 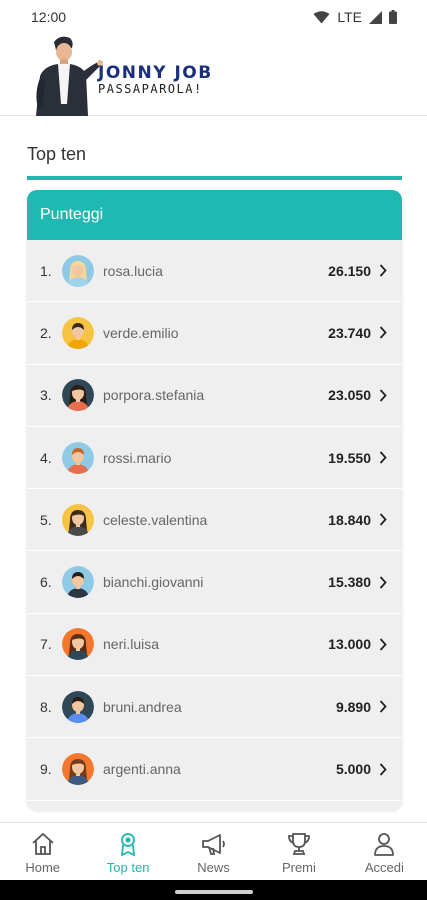 What do you see at coordinates (46, 270) in the screenshot?
I see `row-rank: 1.` at bounding box center [46, 270].